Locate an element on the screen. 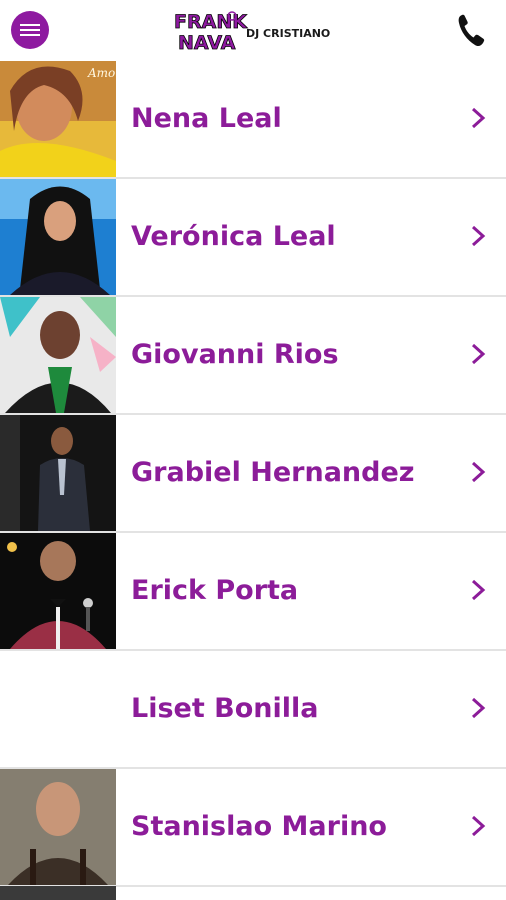 The width and height of the screenshot is (506, 900). artist-row: Grabiel Hernandez is located at coordinates (253, 474).